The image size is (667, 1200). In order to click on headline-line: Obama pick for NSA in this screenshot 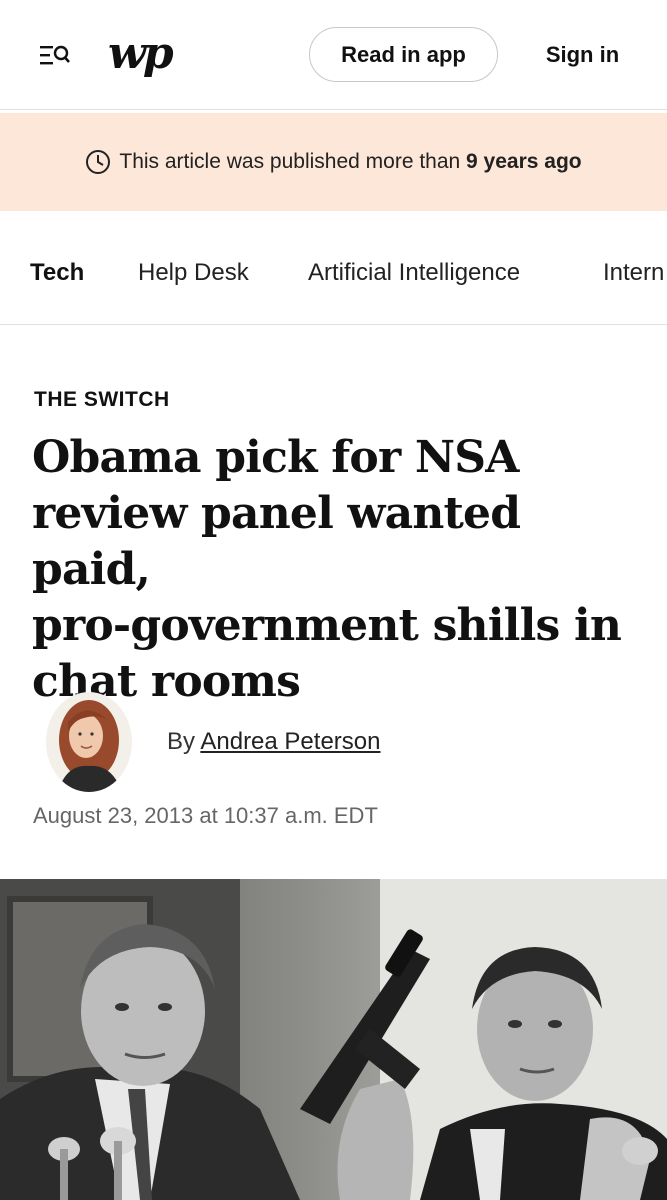, I will do `click(275, 457)`.